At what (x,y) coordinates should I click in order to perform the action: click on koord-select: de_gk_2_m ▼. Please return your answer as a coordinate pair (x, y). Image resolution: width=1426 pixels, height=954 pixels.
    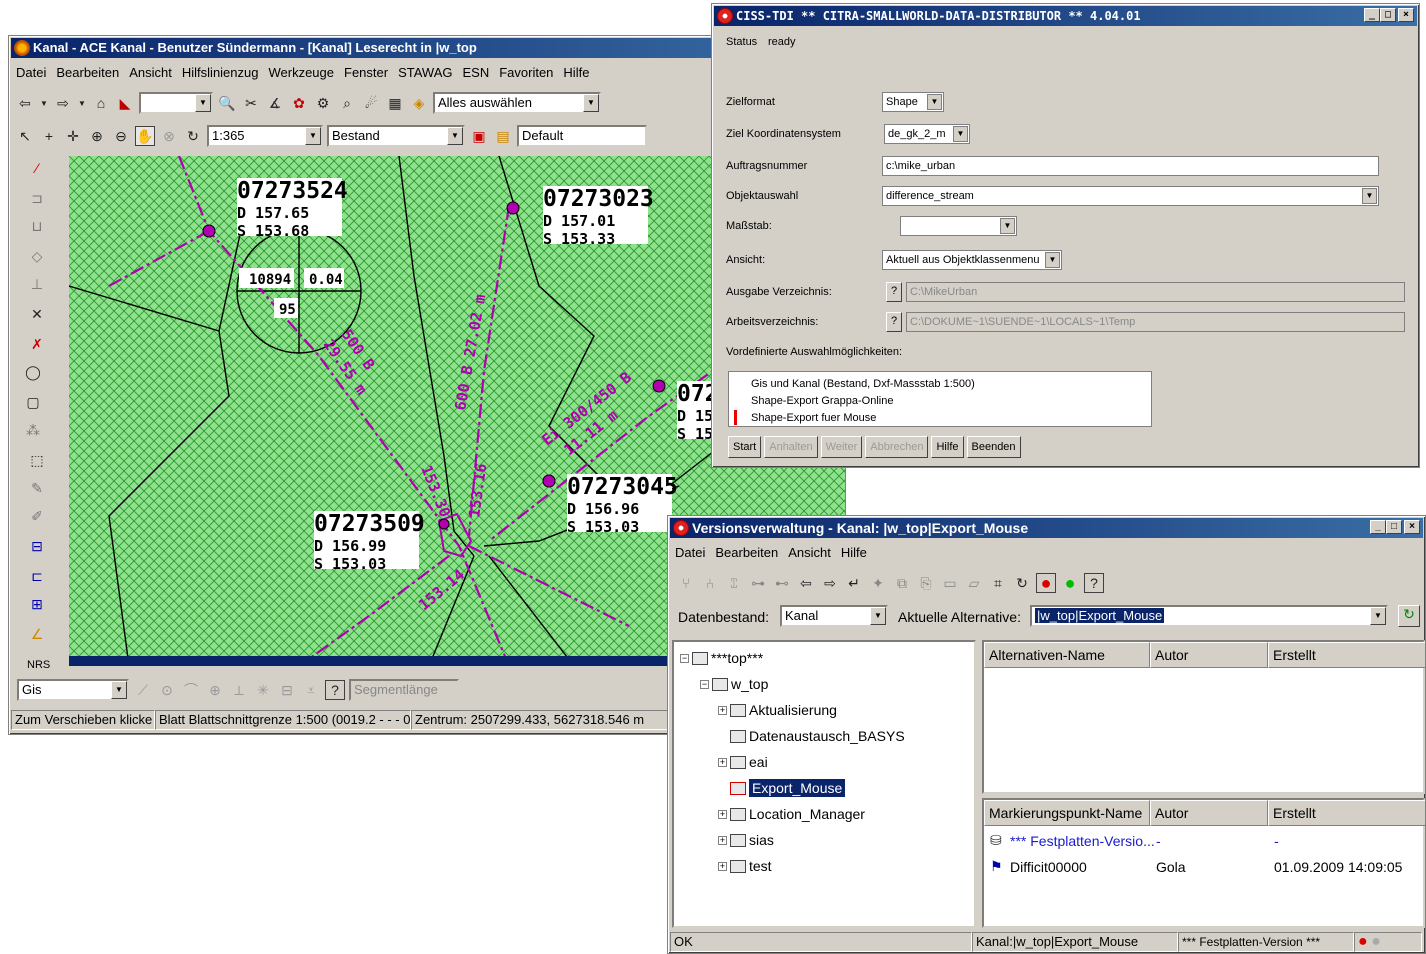
    Looking at the image, I should click on (927, 134).